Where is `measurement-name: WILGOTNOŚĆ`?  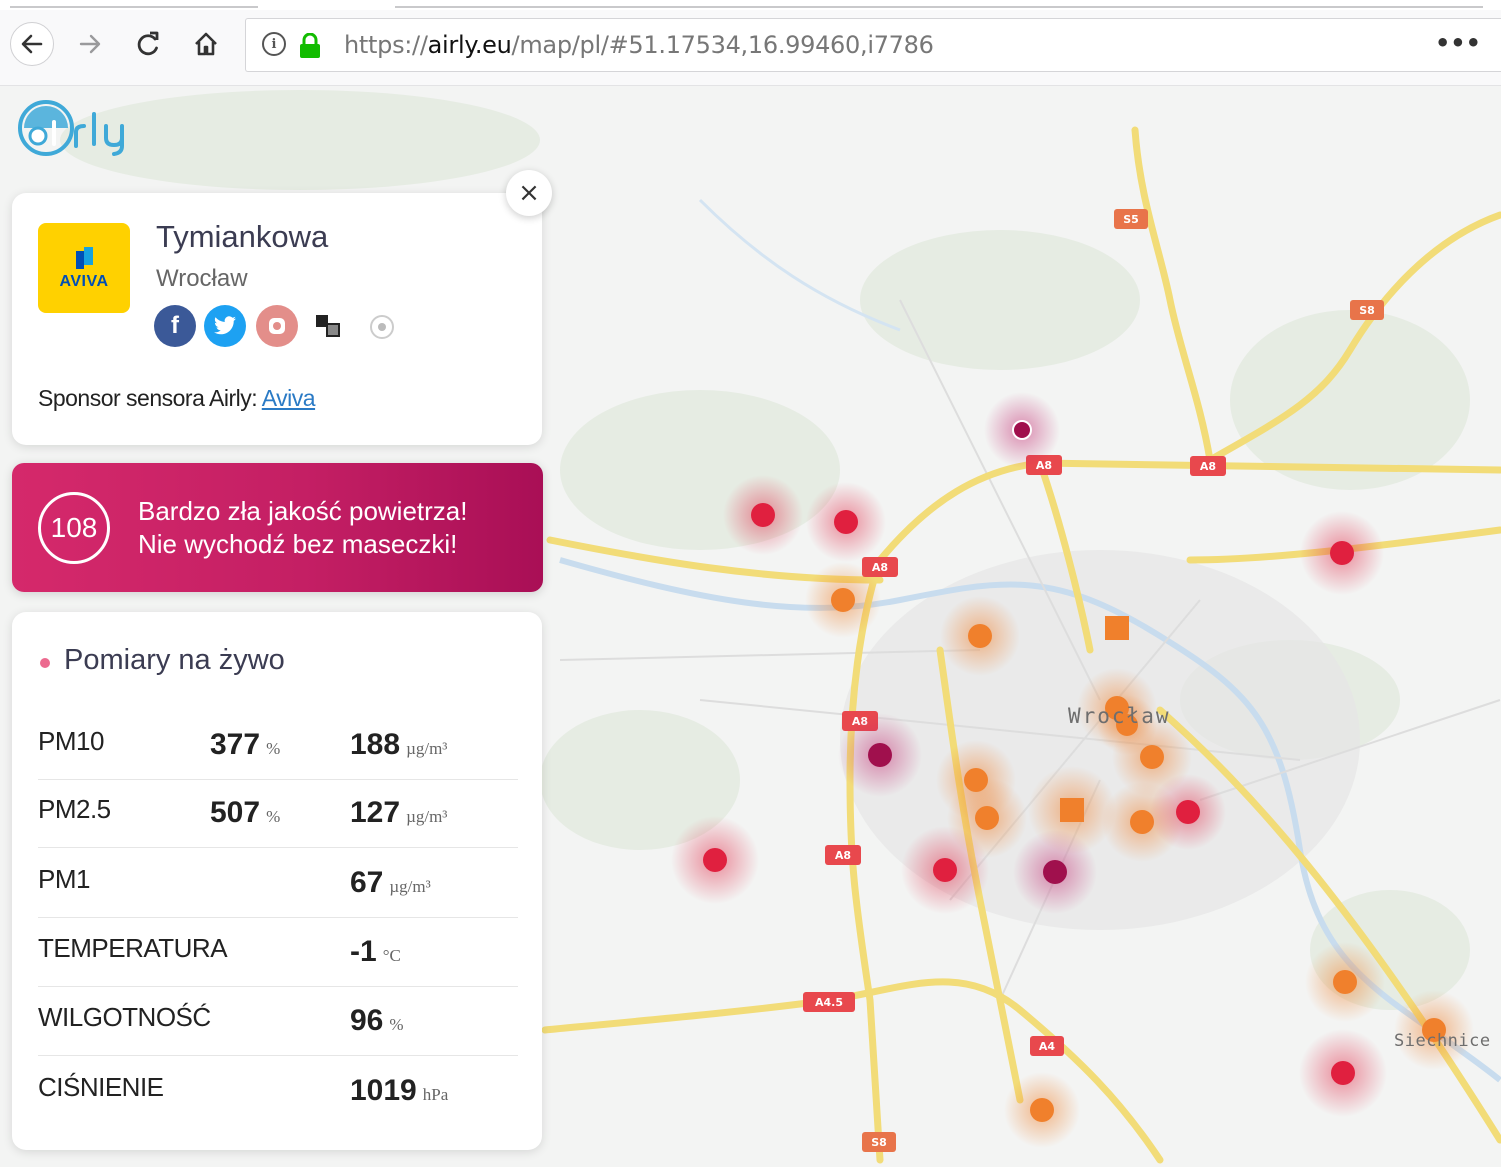
measurement-name: WILGOTNOŚĆ is located at coordinates (124, 1017).